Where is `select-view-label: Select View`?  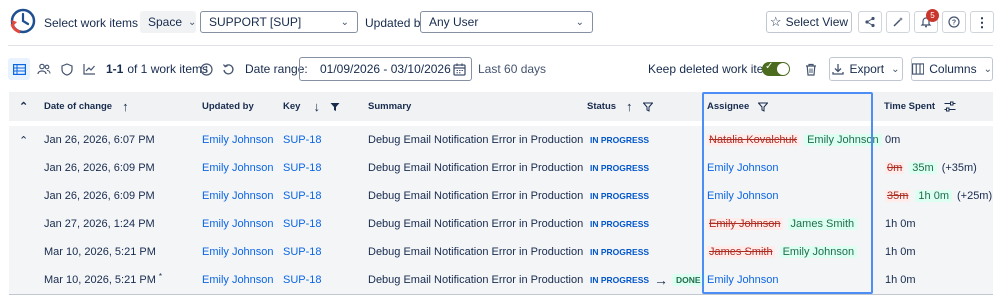 select-view-label: Select View is located at coordinates (817, 22).